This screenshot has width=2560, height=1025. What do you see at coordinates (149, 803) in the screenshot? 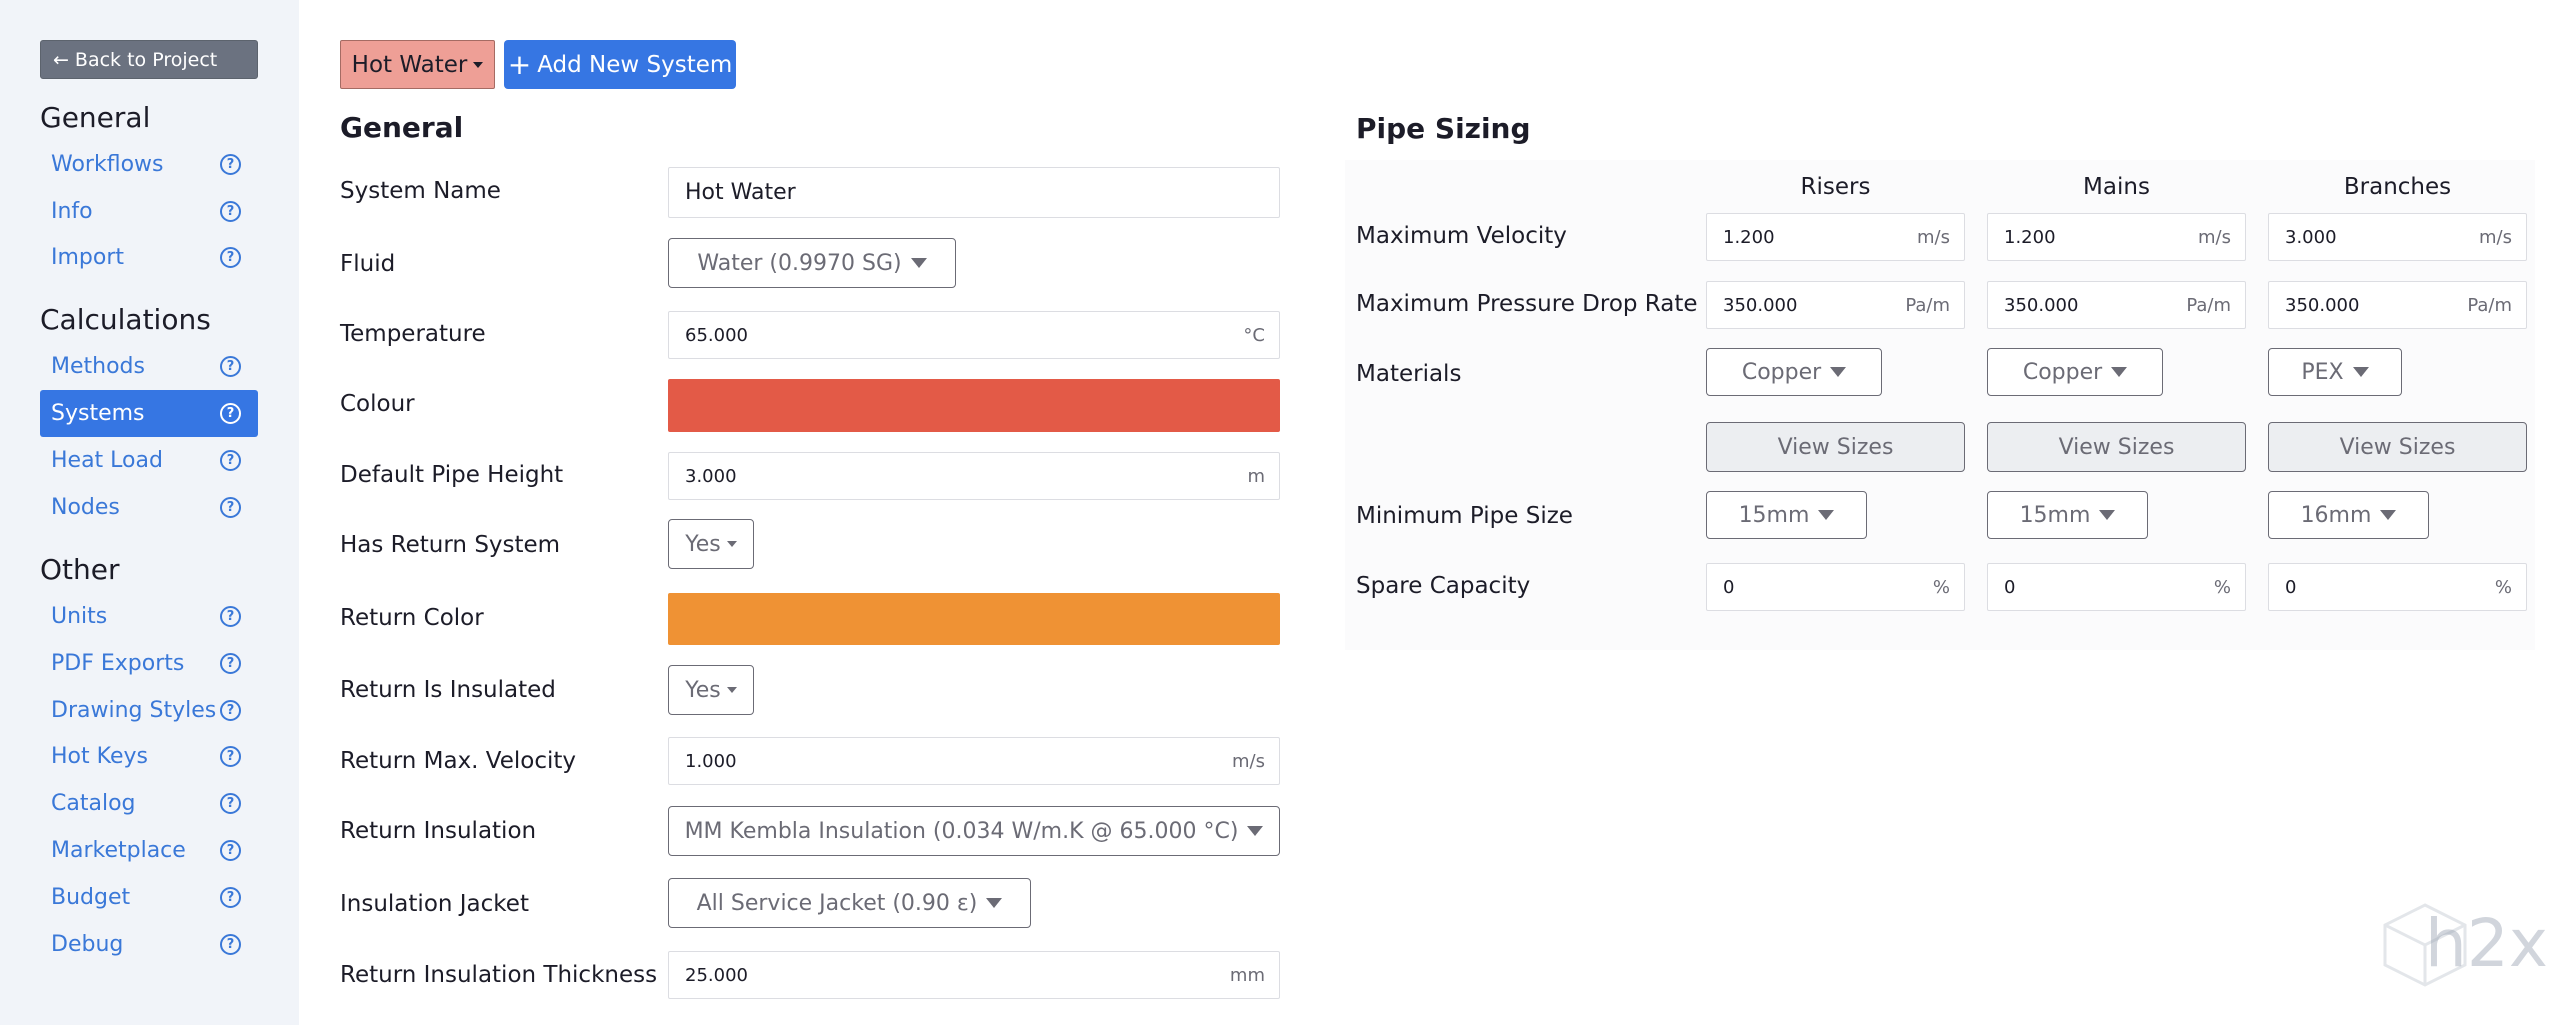
I see `sidebar-item-catalog: Catalog ?` at bounding box center [149, 803].